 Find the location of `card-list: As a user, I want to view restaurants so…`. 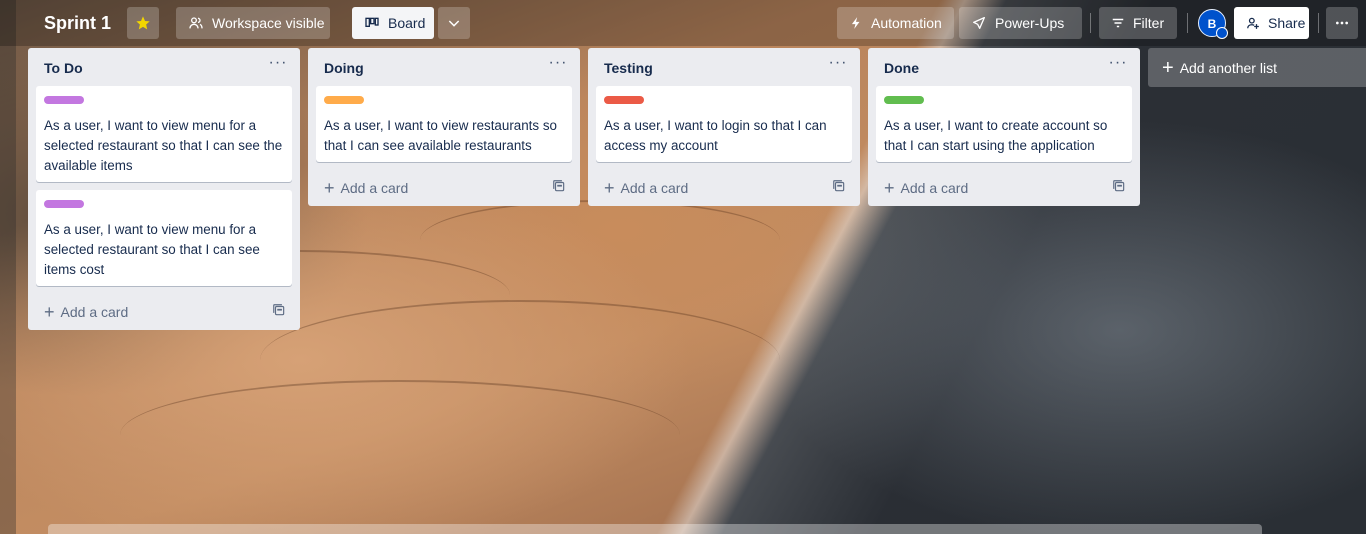

card-list: As a user, I want to view restaurants so… is located at coordinates (444, 124).